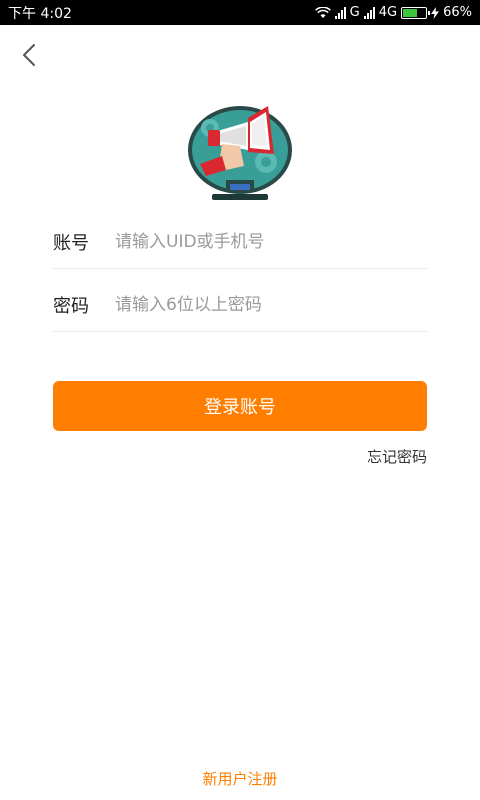  I want to click on battery-icon, so click(416, 12).